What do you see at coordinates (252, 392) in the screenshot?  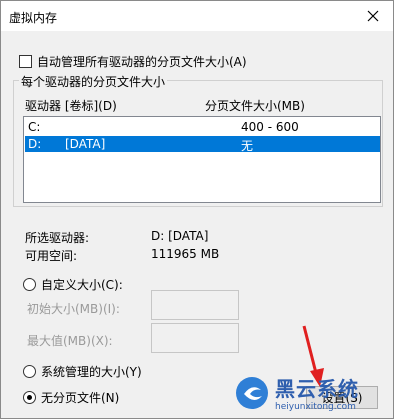 I see `watermark-logo-icon` at bounding box center [252, 392].